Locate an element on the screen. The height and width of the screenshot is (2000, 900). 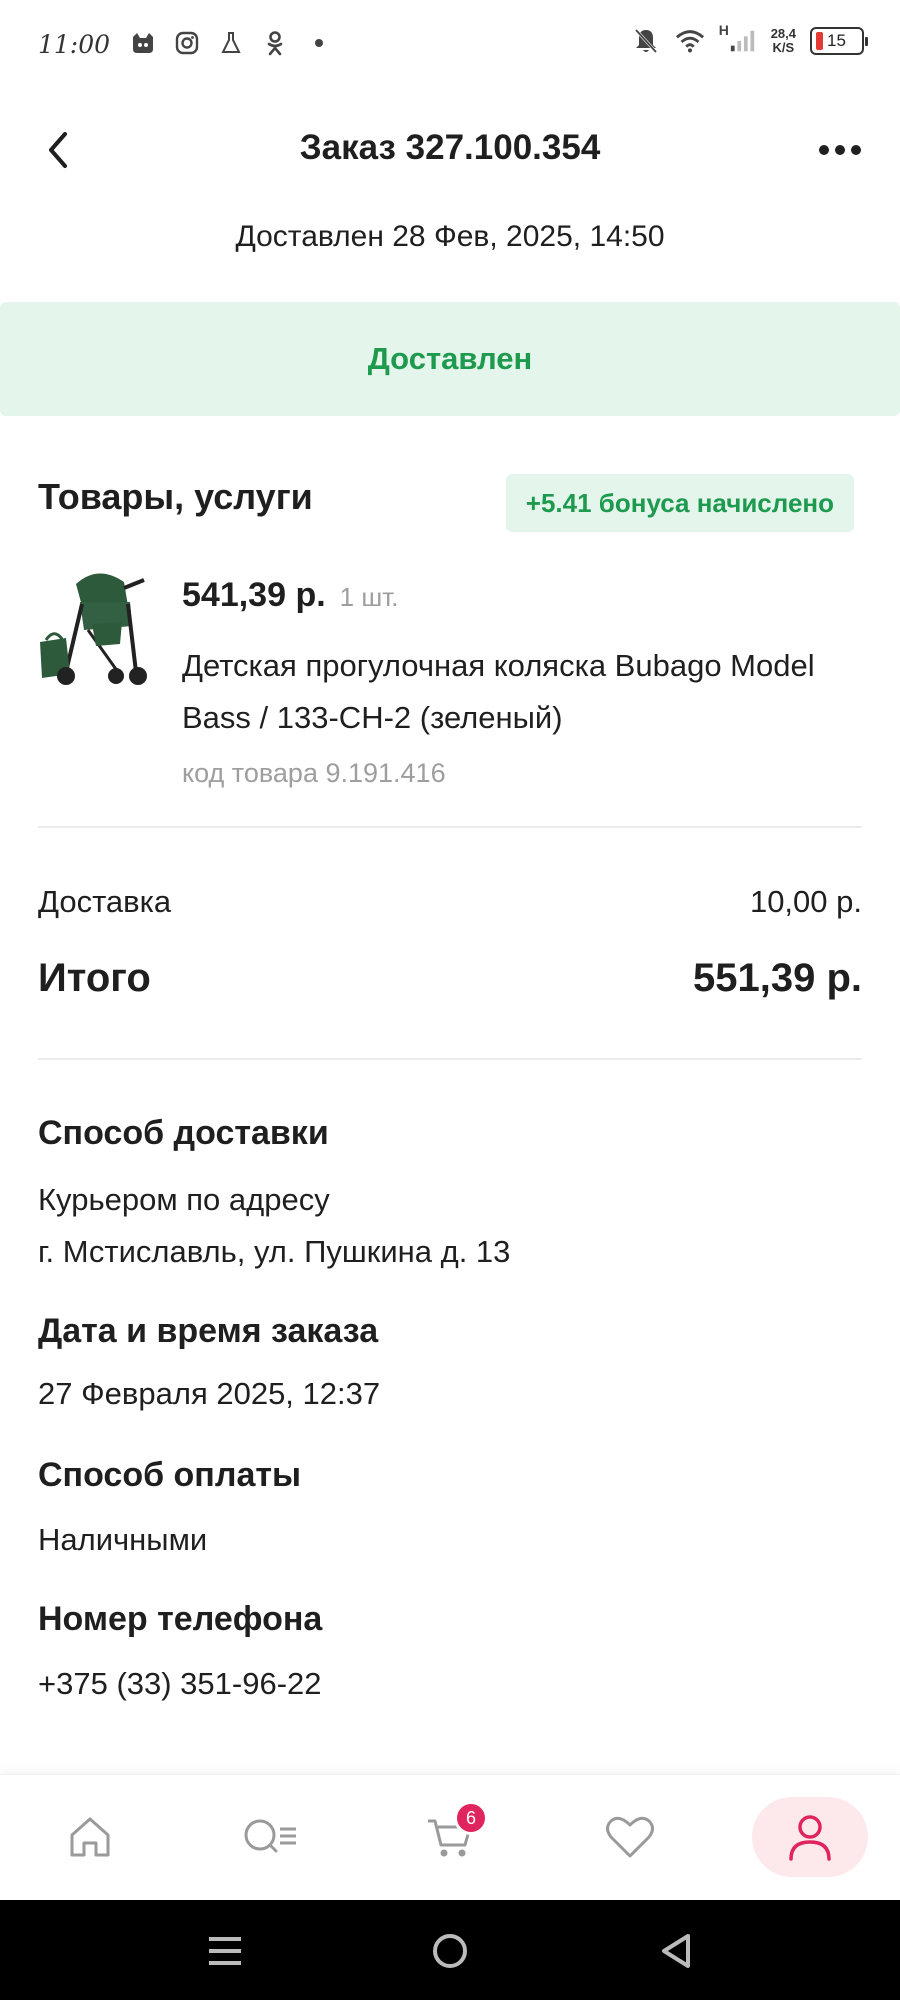
page-title: Заказ 327.100.354 is located at coordinates (450, 147).